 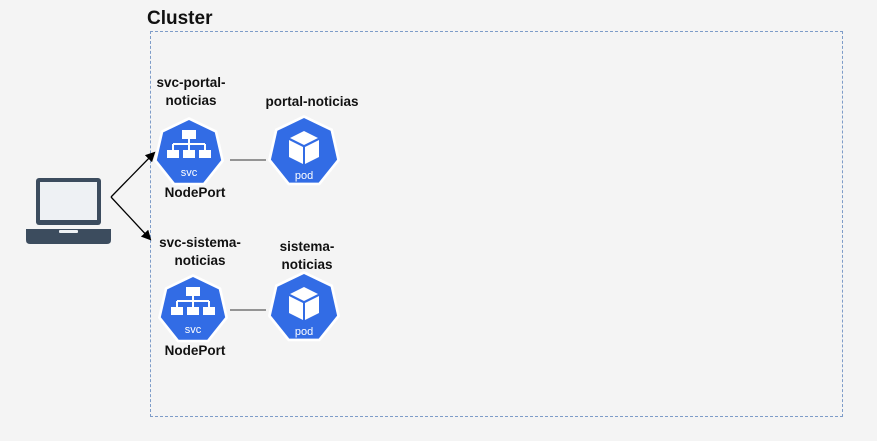 I want to click on laptop-icon, so click(x=68, y=211).